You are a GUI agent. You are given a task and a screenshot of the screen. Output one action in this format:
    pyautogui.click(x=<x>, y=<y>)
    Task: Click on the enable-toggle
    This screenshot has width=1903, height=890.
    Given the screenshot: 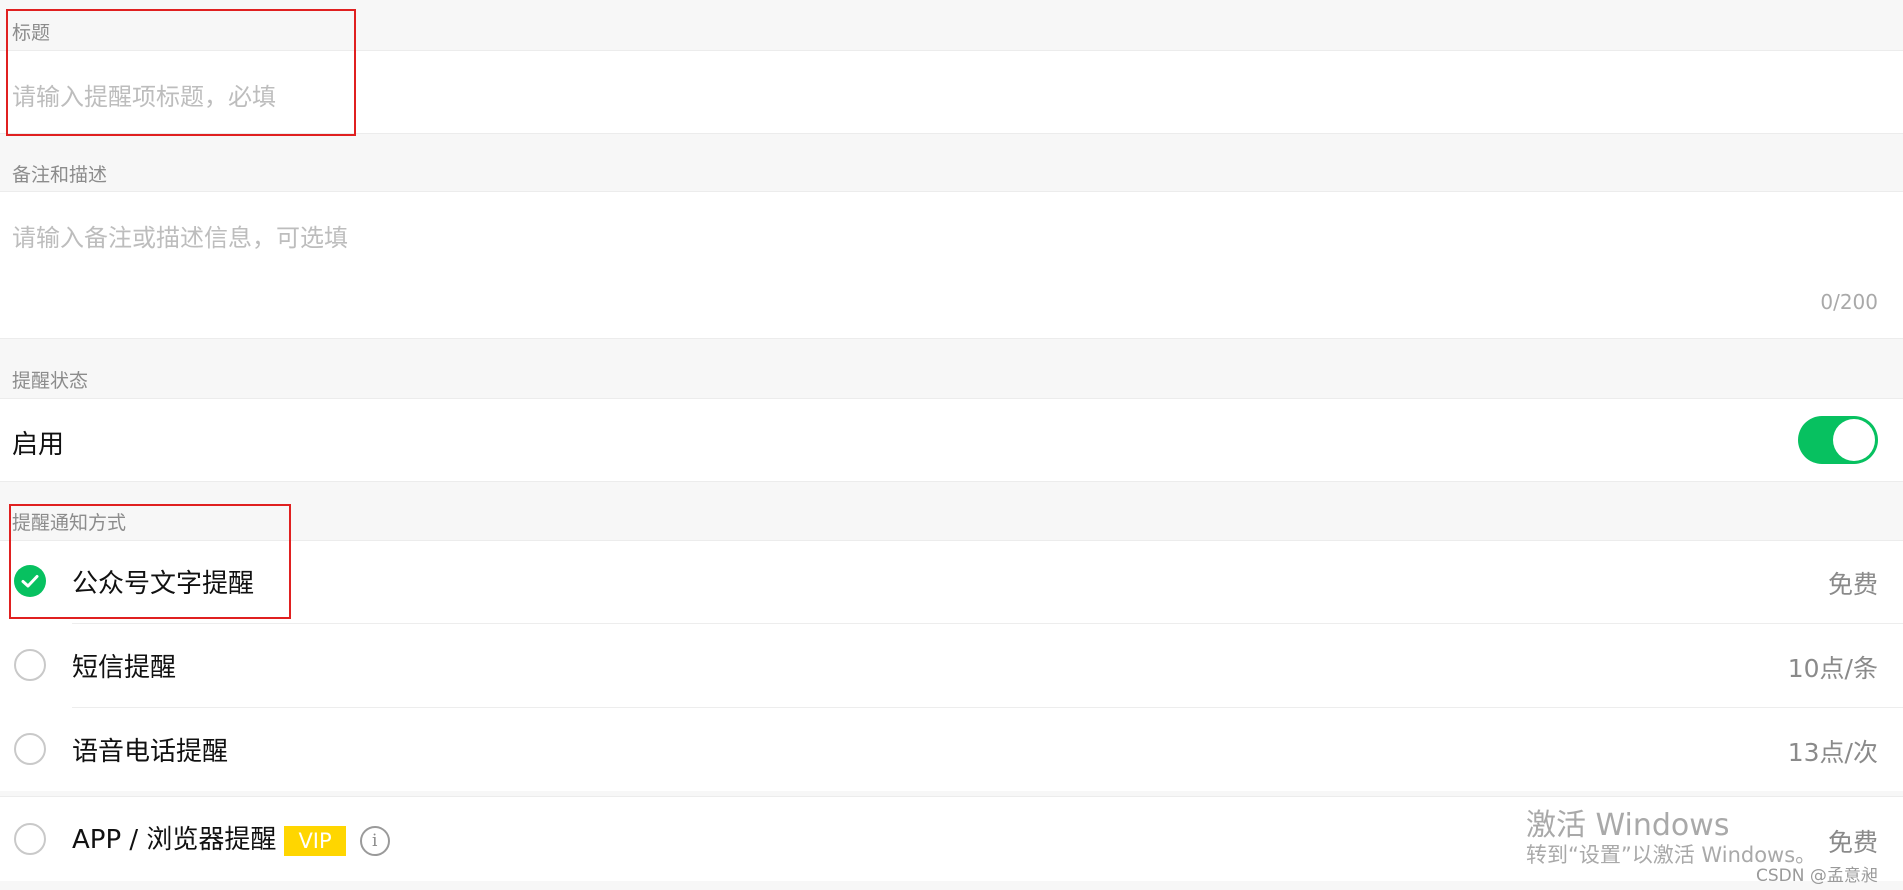 What is the action you would take?
    pyautogui.click(x=1838, y=440)
    